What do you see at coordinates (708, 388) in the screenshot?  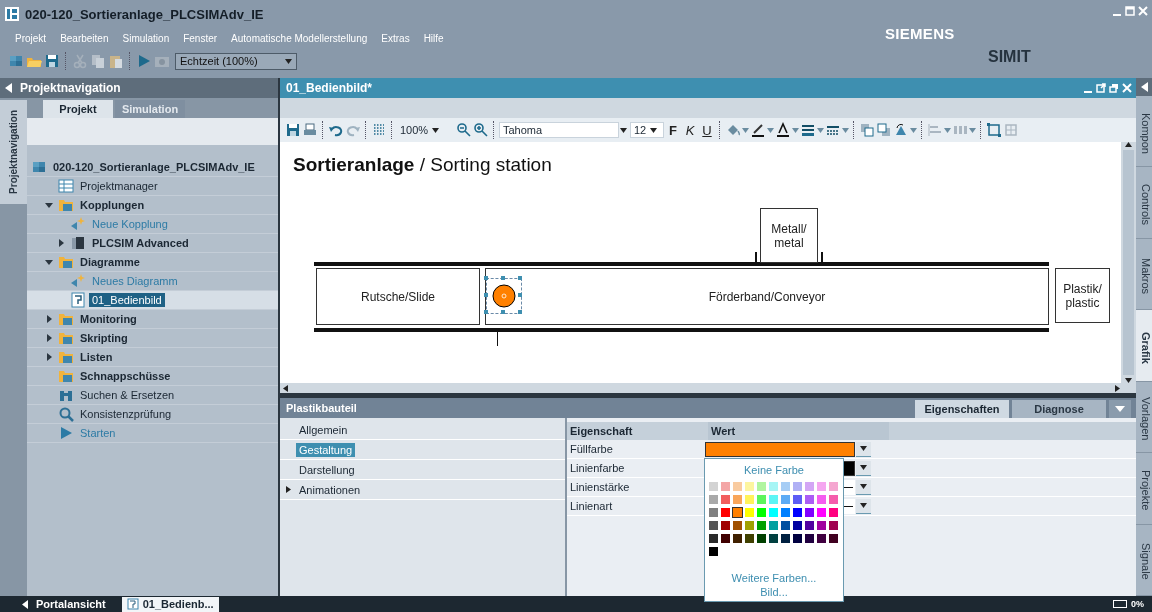 I see `horizontal-scrollbar` at bounding box center [708, 388].